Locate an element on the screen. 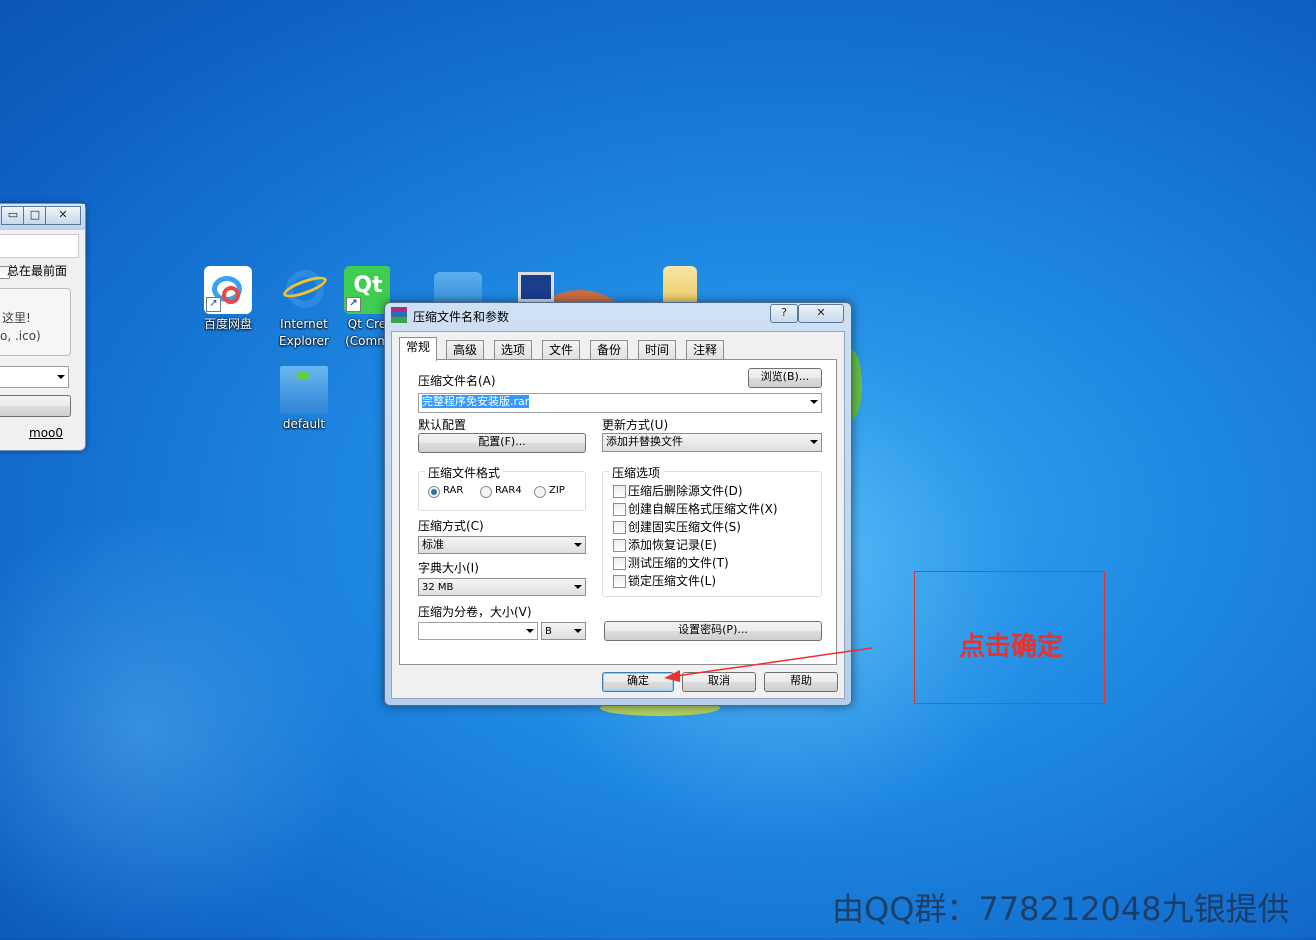 This screenshot has height=940, width=1316. annotation-arrow is located at coordinates (768, 664).